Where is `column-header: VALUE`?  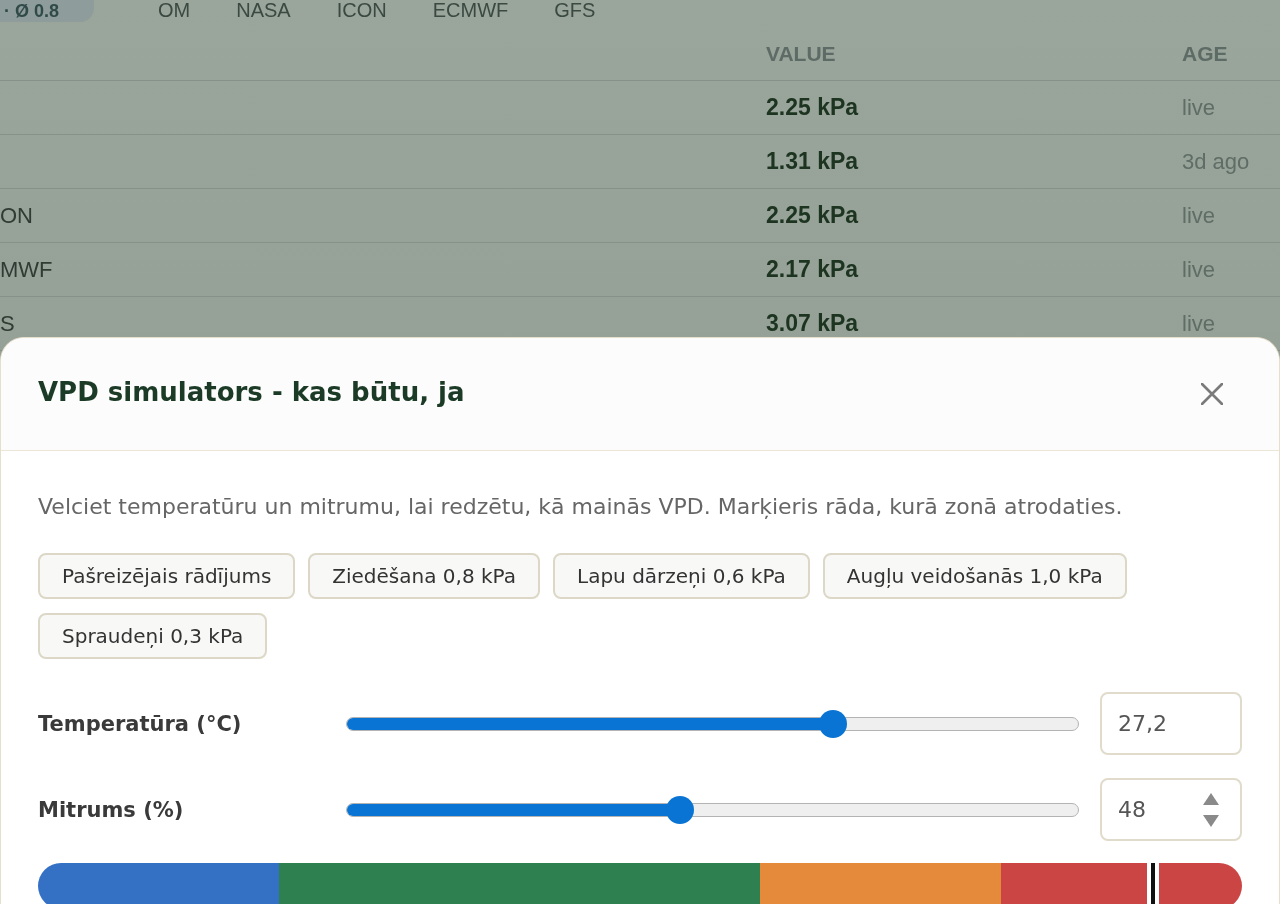
column-header: VALUE is located at coordinates (801, 53).